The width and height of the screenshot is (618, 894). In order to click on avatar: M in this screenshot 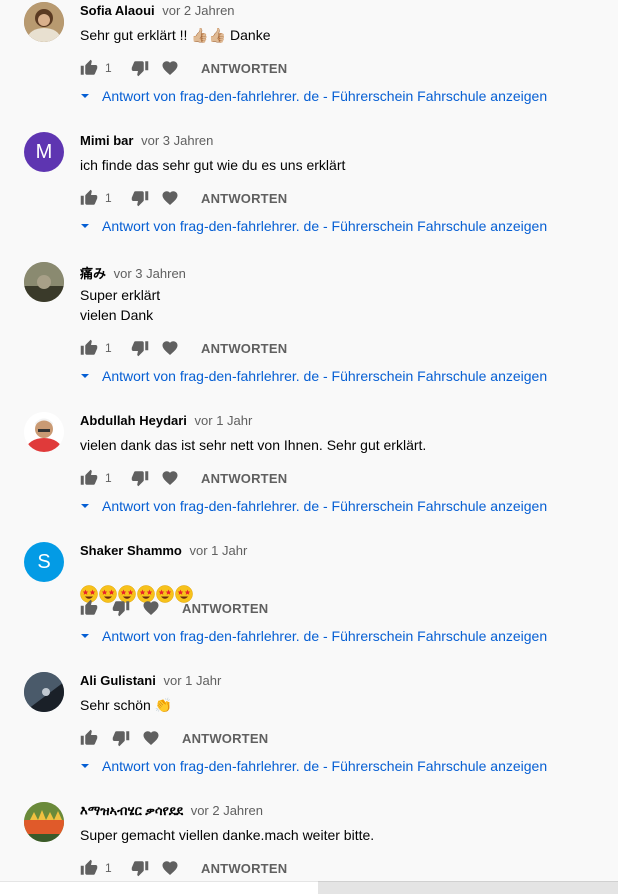, I will do `click(44, 152)`.